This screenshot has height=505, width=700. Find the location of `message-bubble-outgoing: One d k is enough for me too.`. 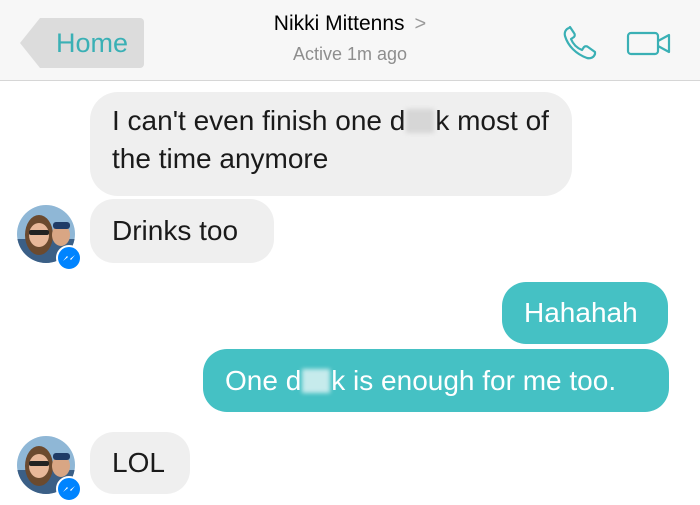

message-bubble-outgoing: One d k is enough for me too. is located at coordinates (436, 380).